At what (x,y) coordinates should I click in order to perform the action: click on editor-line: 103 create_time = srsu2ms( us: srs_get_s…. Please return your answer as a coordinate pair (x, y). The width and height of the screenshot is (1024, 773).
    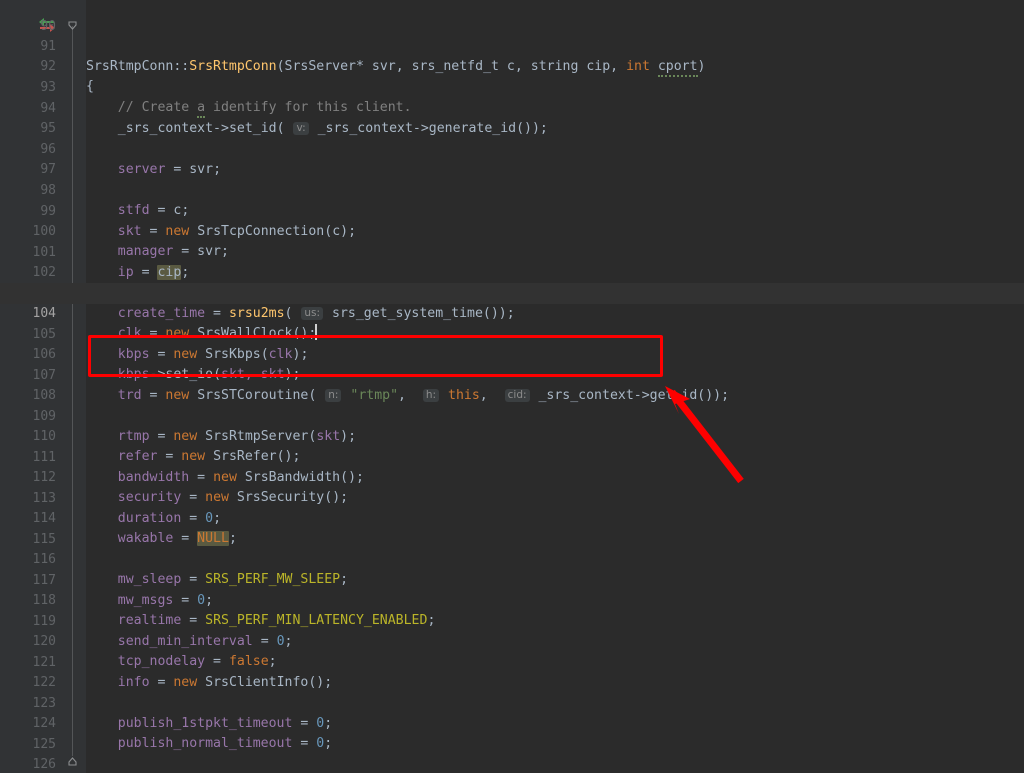
    Looking at the image, I should click on (512, 292).